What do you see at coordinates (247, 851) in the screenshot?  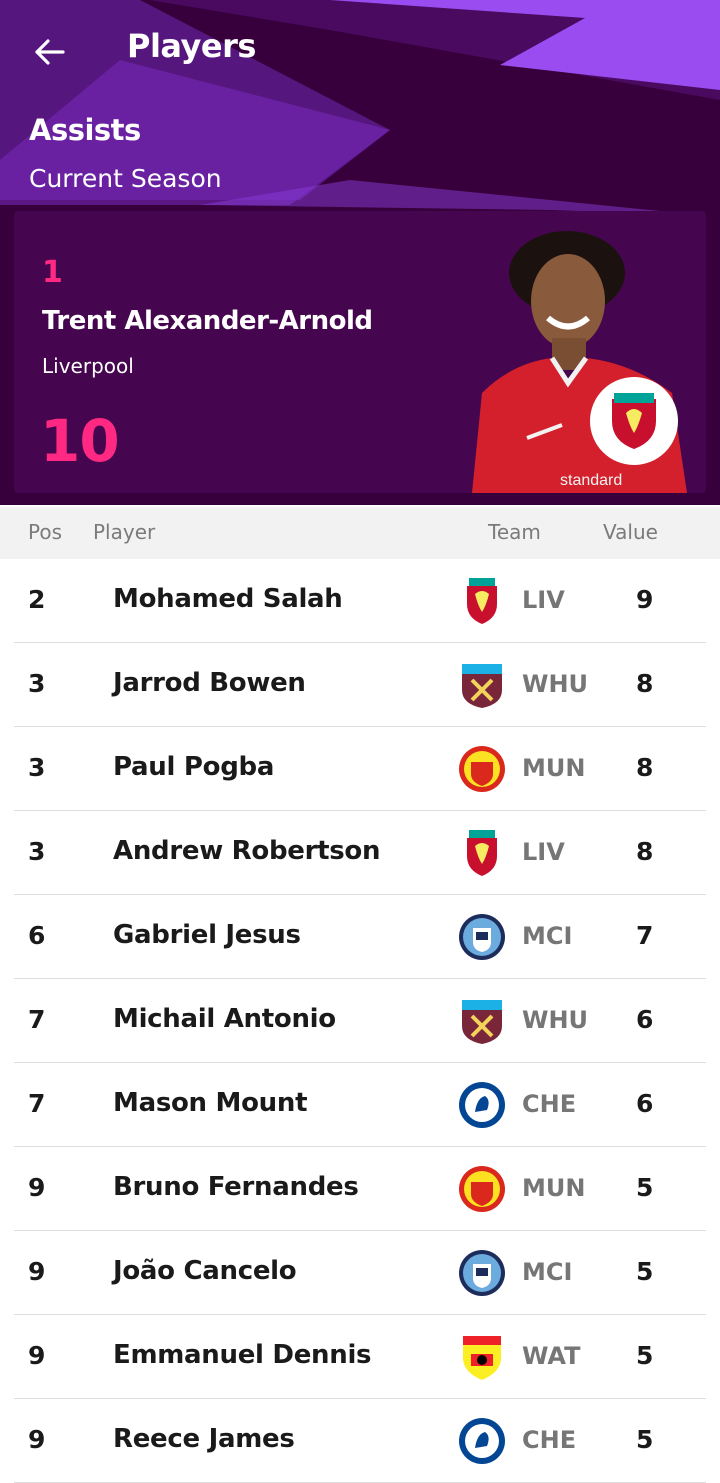 I see `row-player-name: Andrew Robertson` at bounding box center [247, 851].